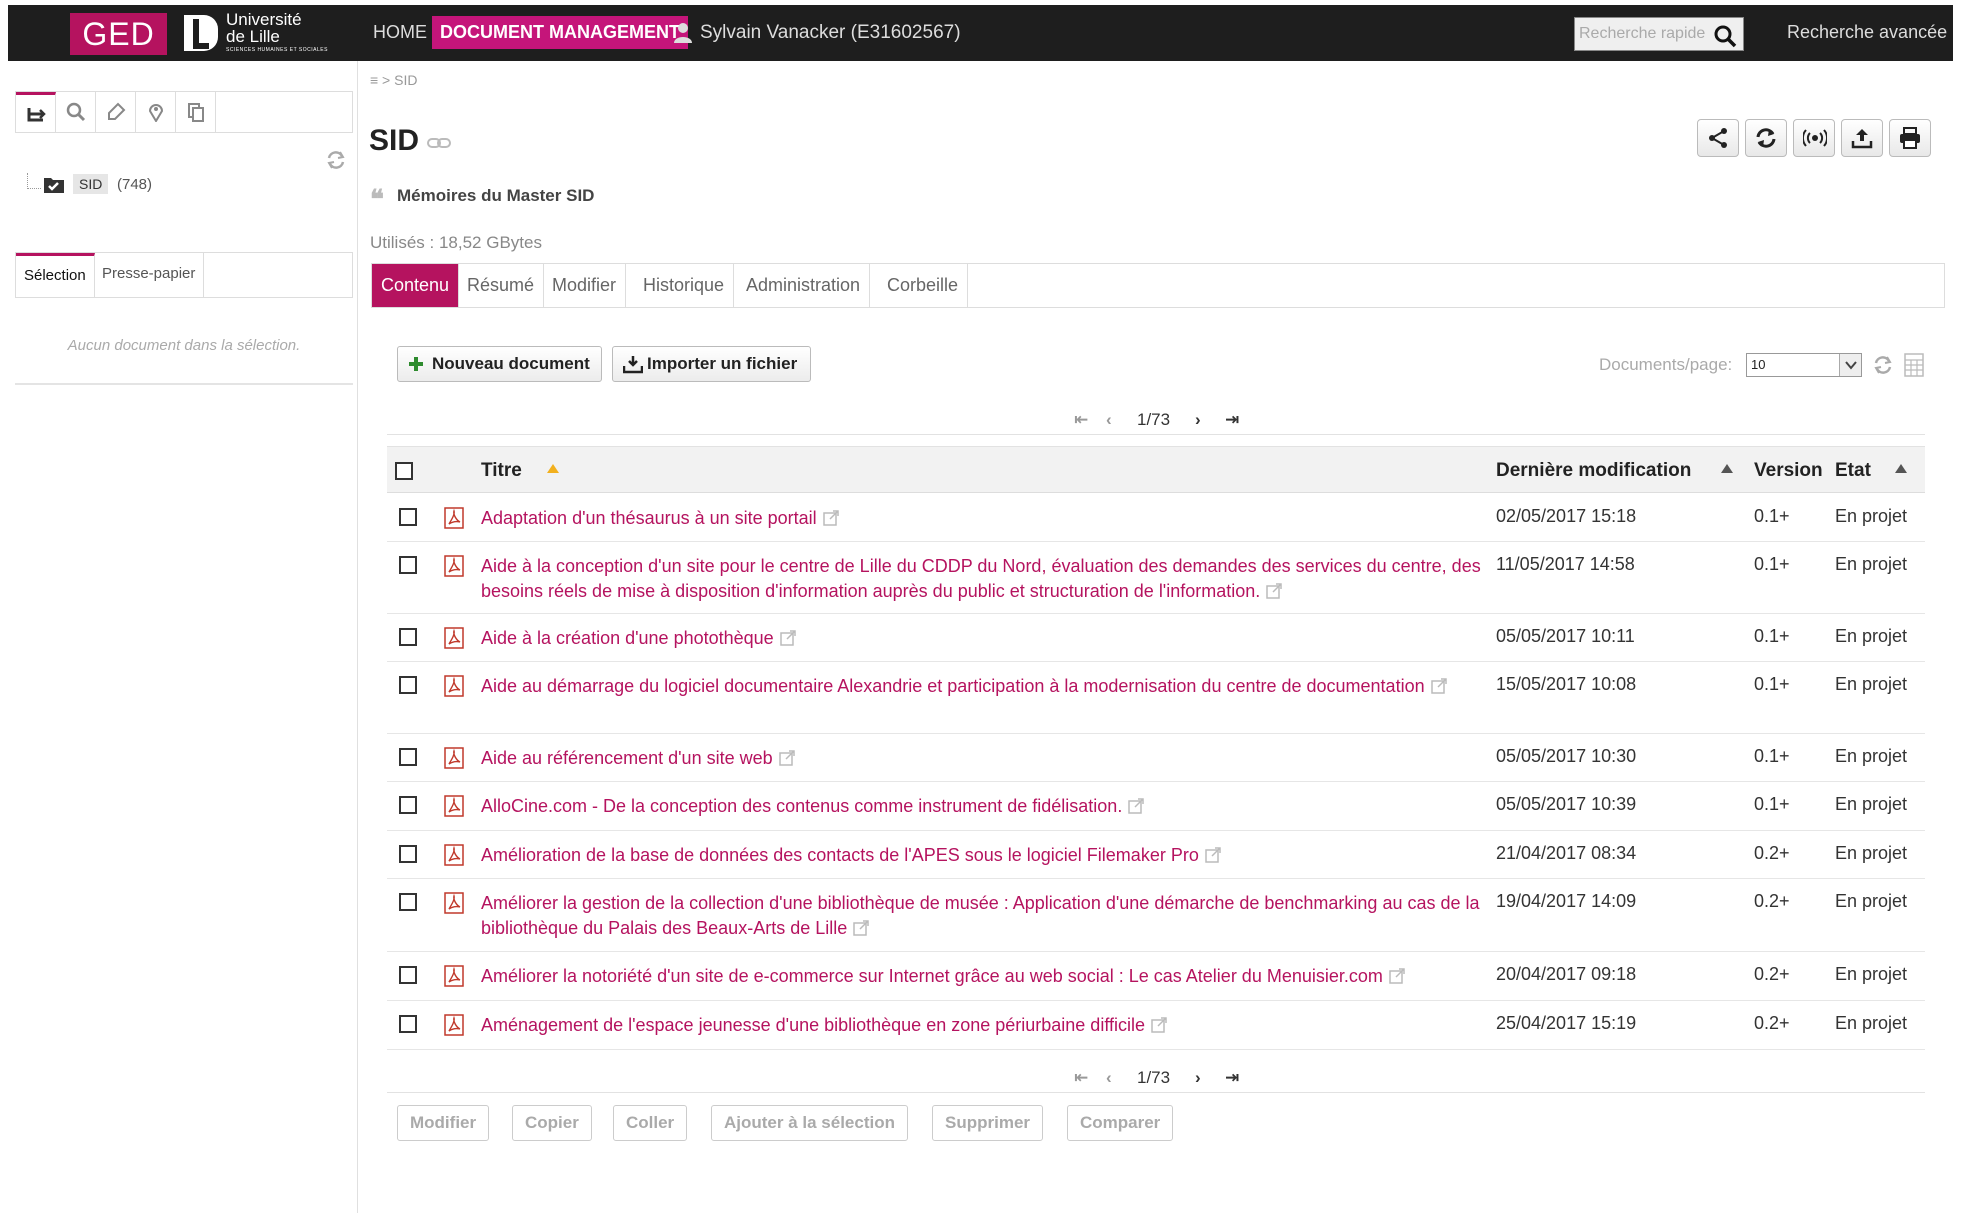 The image size is (1961, 1213). Describe the element at coordinates (501, 471) in the screenshot. I see `column-title: Titre` at that location.